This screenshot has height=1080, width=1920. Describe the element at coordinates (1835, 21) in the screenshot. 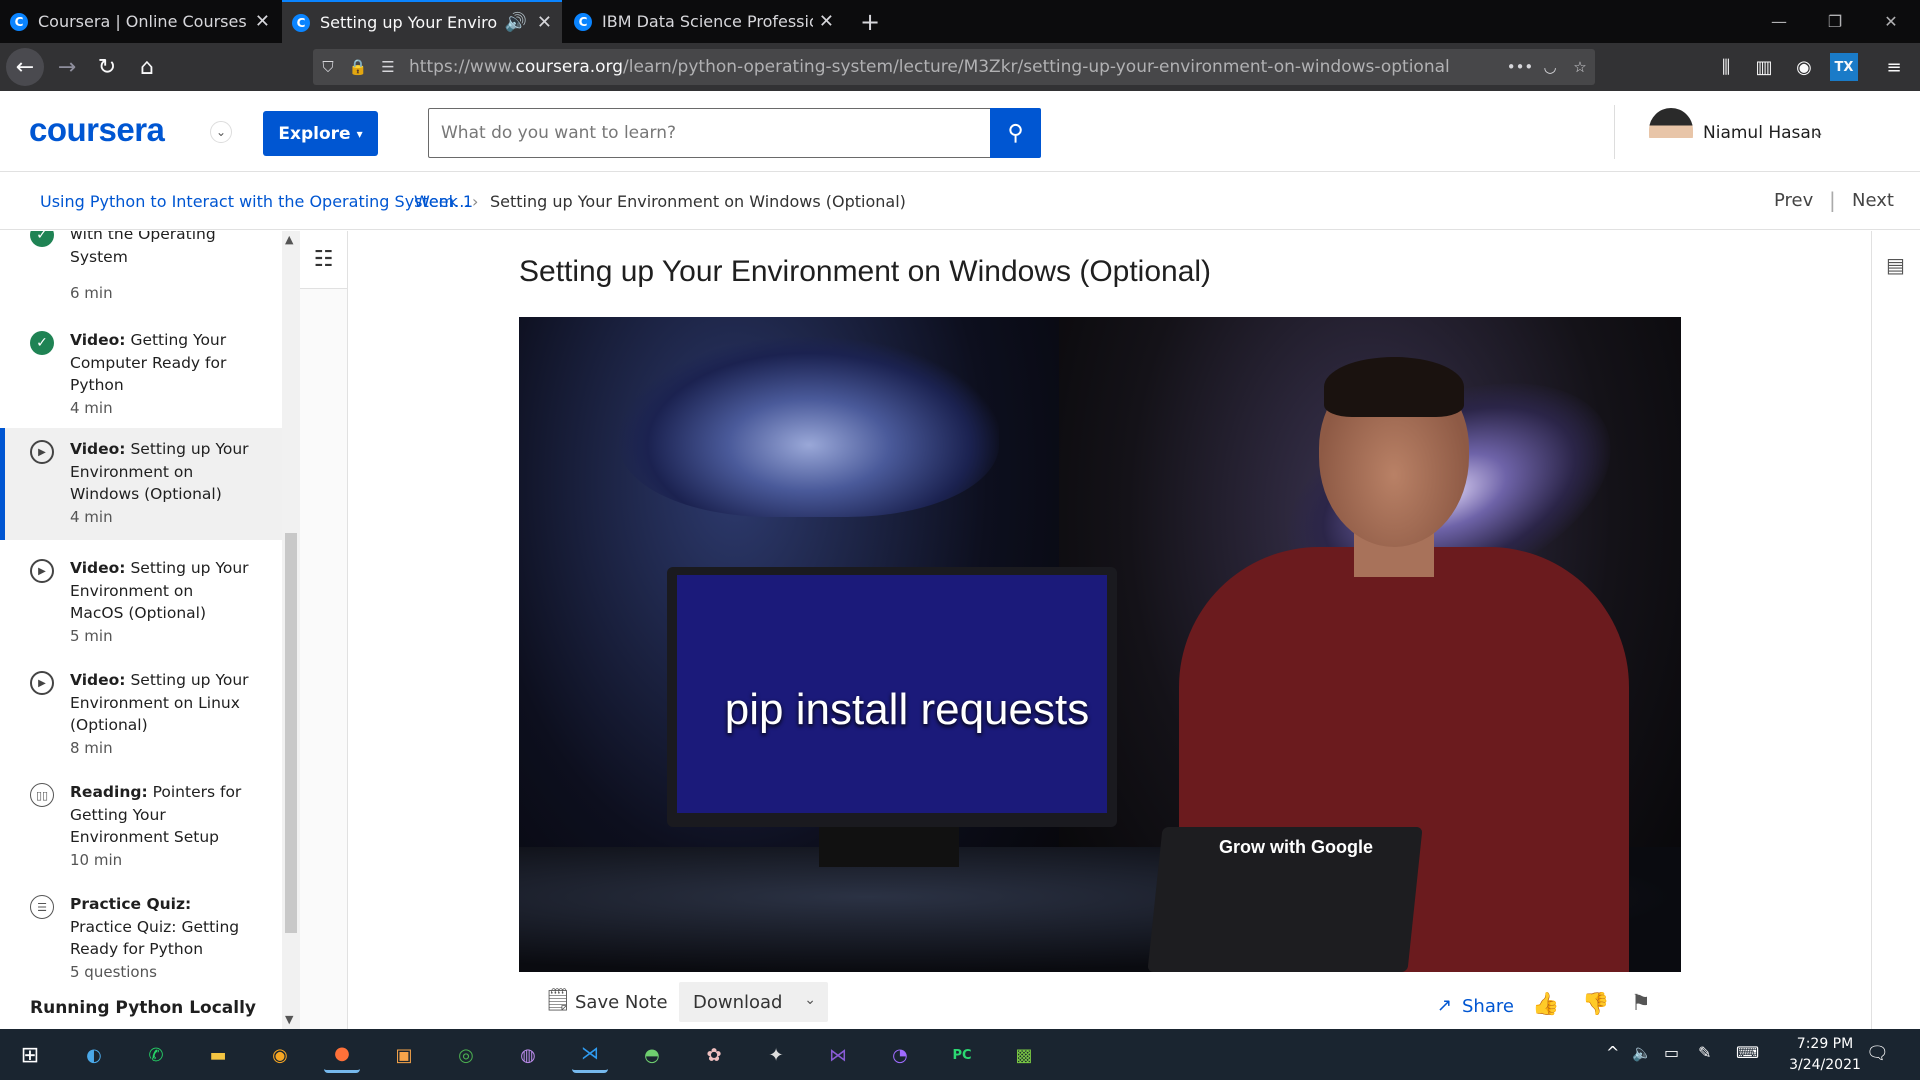

I see `restore-icon: ❐` at that location.